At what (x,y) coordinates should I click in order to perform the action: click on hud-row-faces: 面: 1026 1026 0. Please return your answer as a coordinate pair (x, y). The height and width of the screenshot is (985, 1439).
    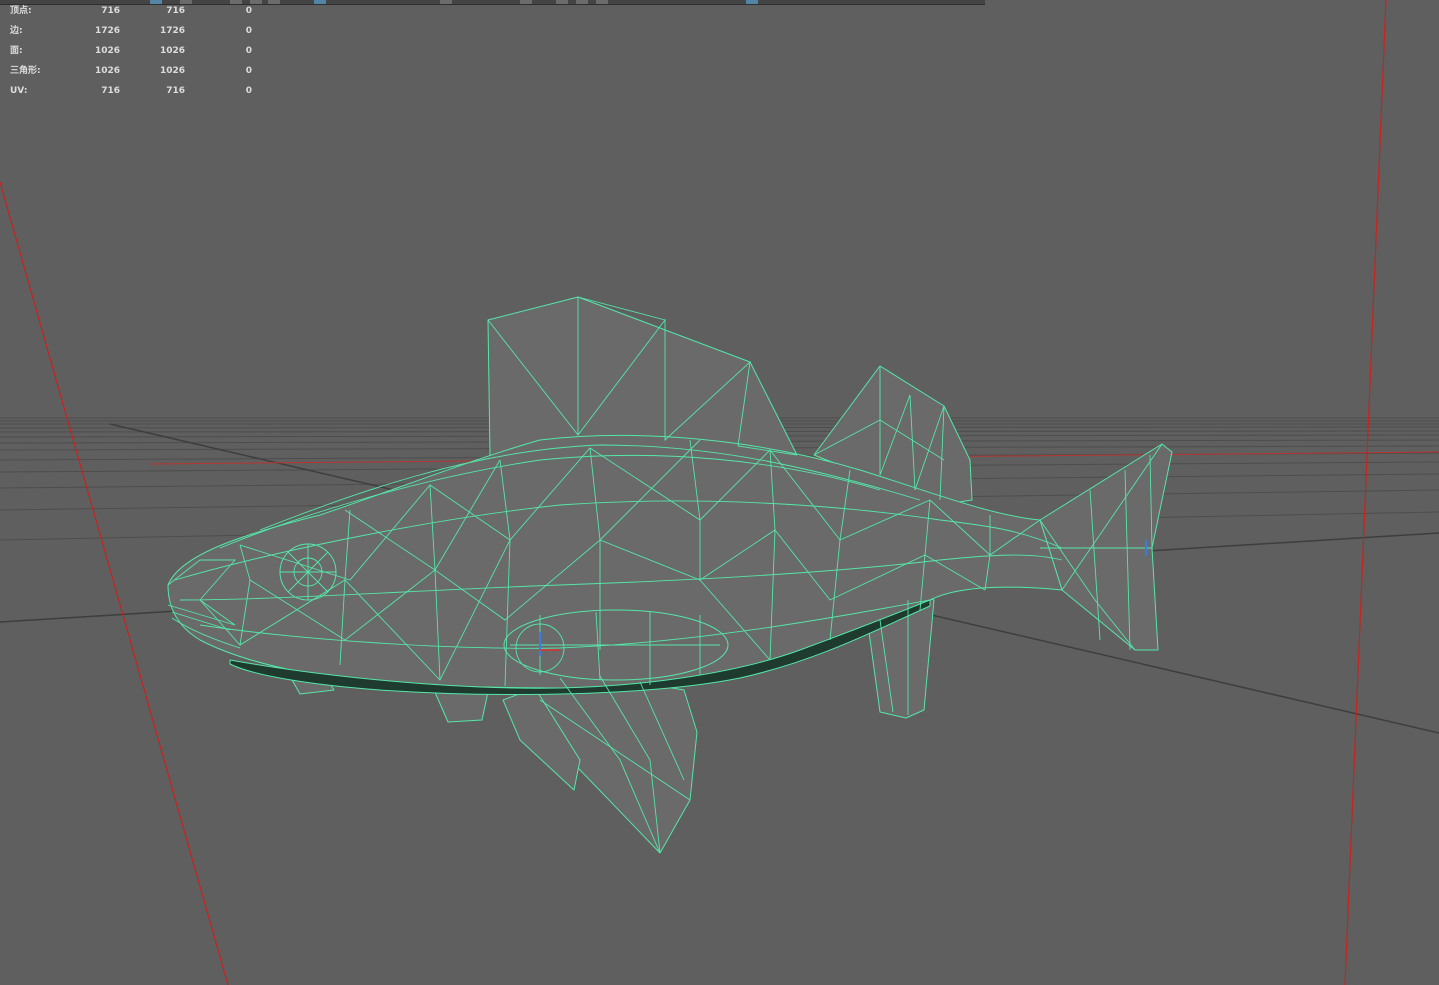
    Looking at the image, I should click on (135, 54).